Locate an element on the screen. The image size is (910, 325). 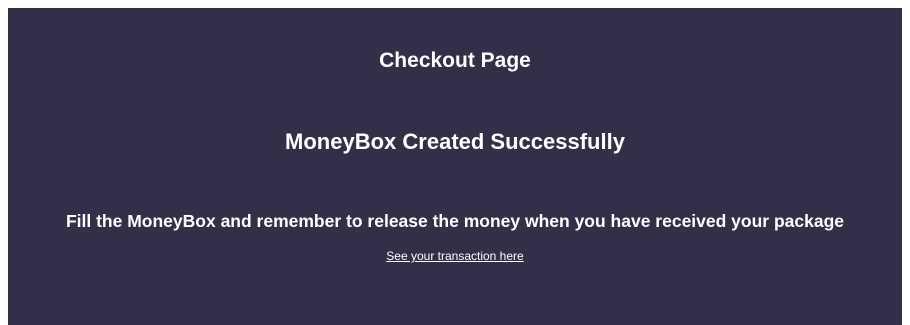
transaction-link-container: See your transaction here is located at coordinates (455, 256).